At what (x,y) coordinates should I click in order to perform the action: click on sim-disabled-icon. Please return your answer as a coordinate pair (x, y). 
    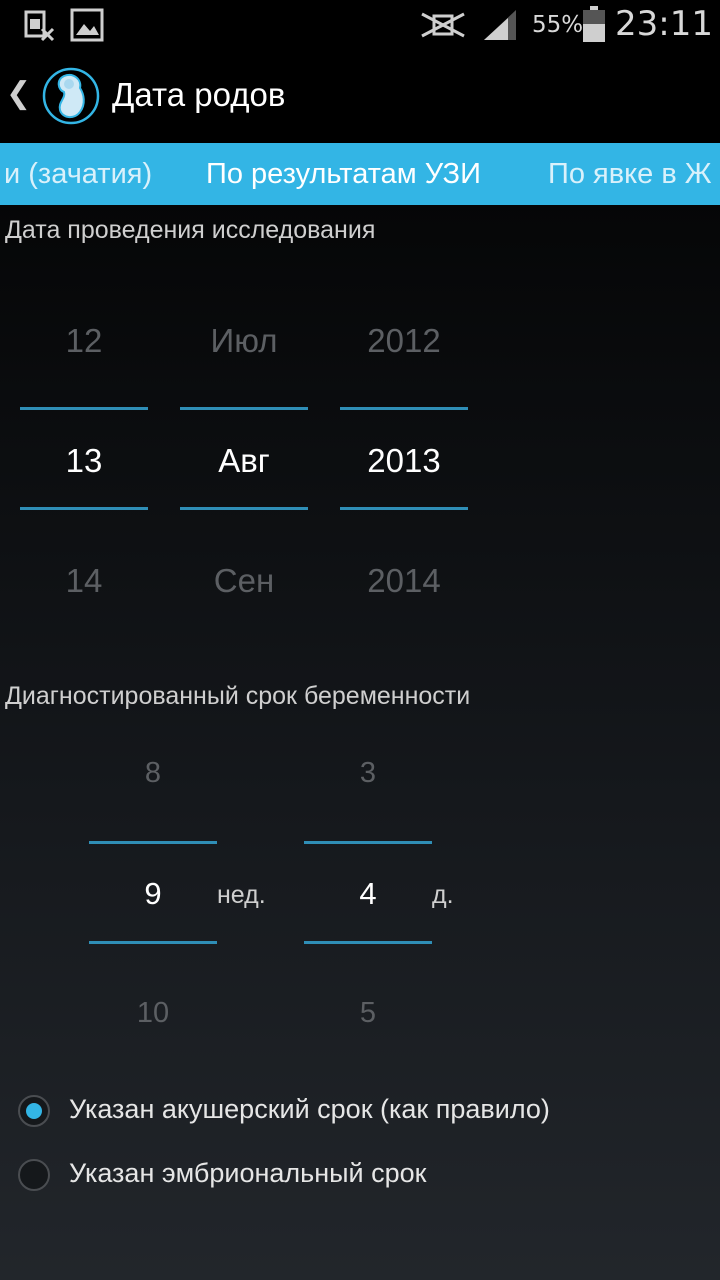
    Looking at the image, I should click on (39, 26).